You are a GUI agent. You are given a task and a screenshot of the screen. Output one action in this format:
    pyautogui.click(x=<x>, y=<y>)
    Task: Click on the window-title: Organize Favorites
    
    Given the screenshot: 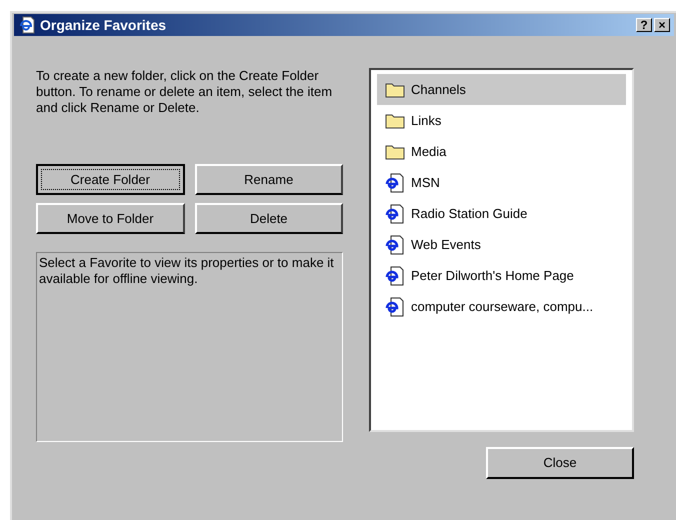 What is the action you would take?
    pyautogui.click(x=104, y=25)
    